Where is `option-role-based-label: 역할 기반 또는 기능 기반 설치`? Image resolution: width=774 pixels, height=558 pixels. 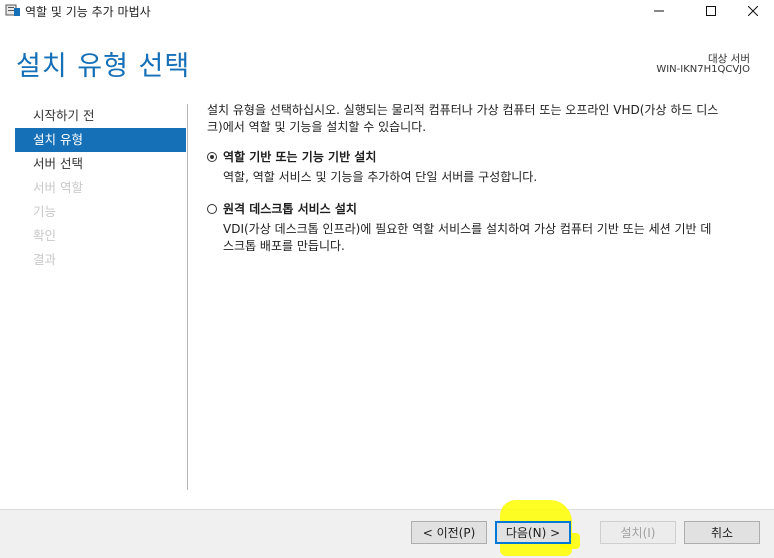 option-role-based-label: 역할 기반 또는 기능 기반 설치 is located at coordinates (492, 157).